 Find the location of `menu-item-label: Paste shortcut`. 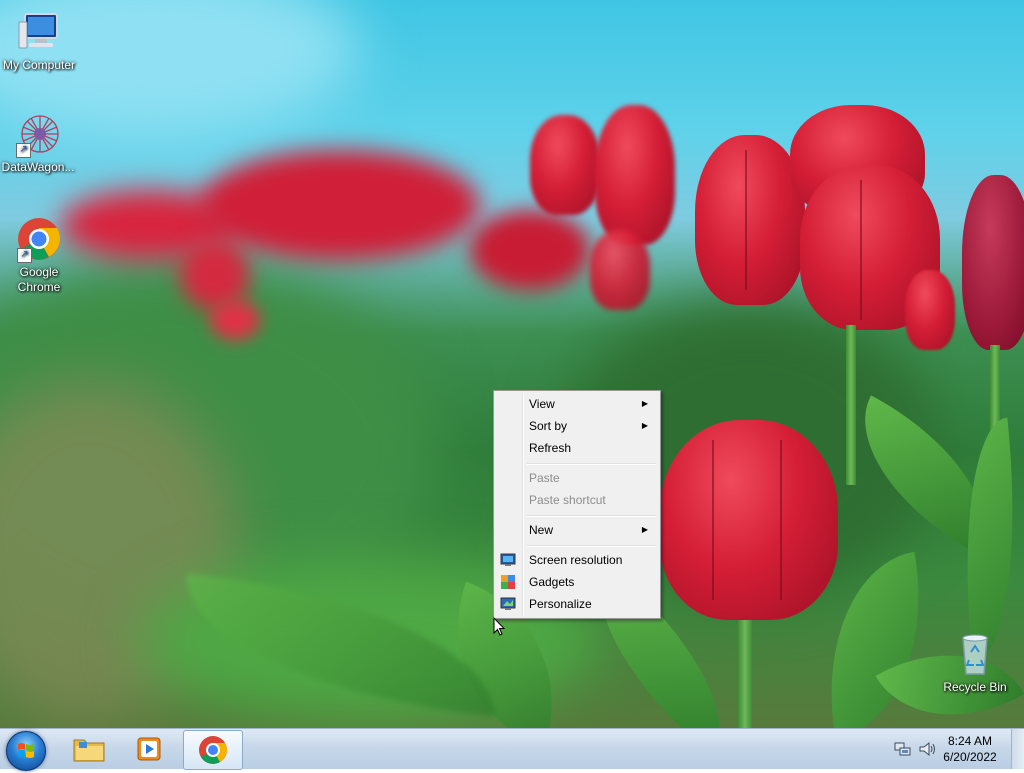

menu-item-label: Paste shortcut is located at coordinates (567, 500).